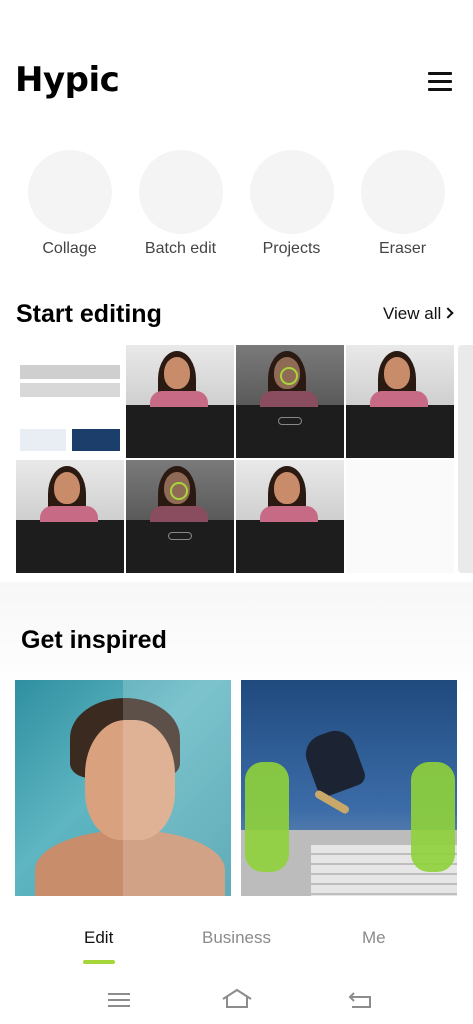  Describe the element at coordinates (98, 938) in the screenshot. I see `nav-edit: Edit` at that location.